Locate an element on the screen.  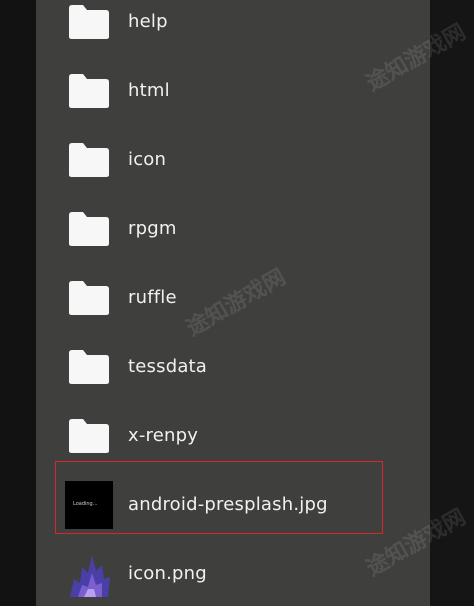
file-name: help is located at coordinates (148, 21).